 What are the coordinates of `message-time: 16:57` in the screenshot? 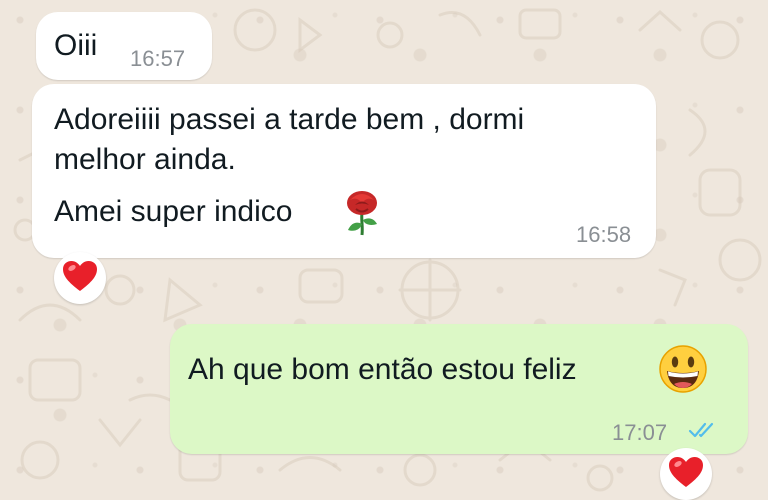 It's located at (158, 58).